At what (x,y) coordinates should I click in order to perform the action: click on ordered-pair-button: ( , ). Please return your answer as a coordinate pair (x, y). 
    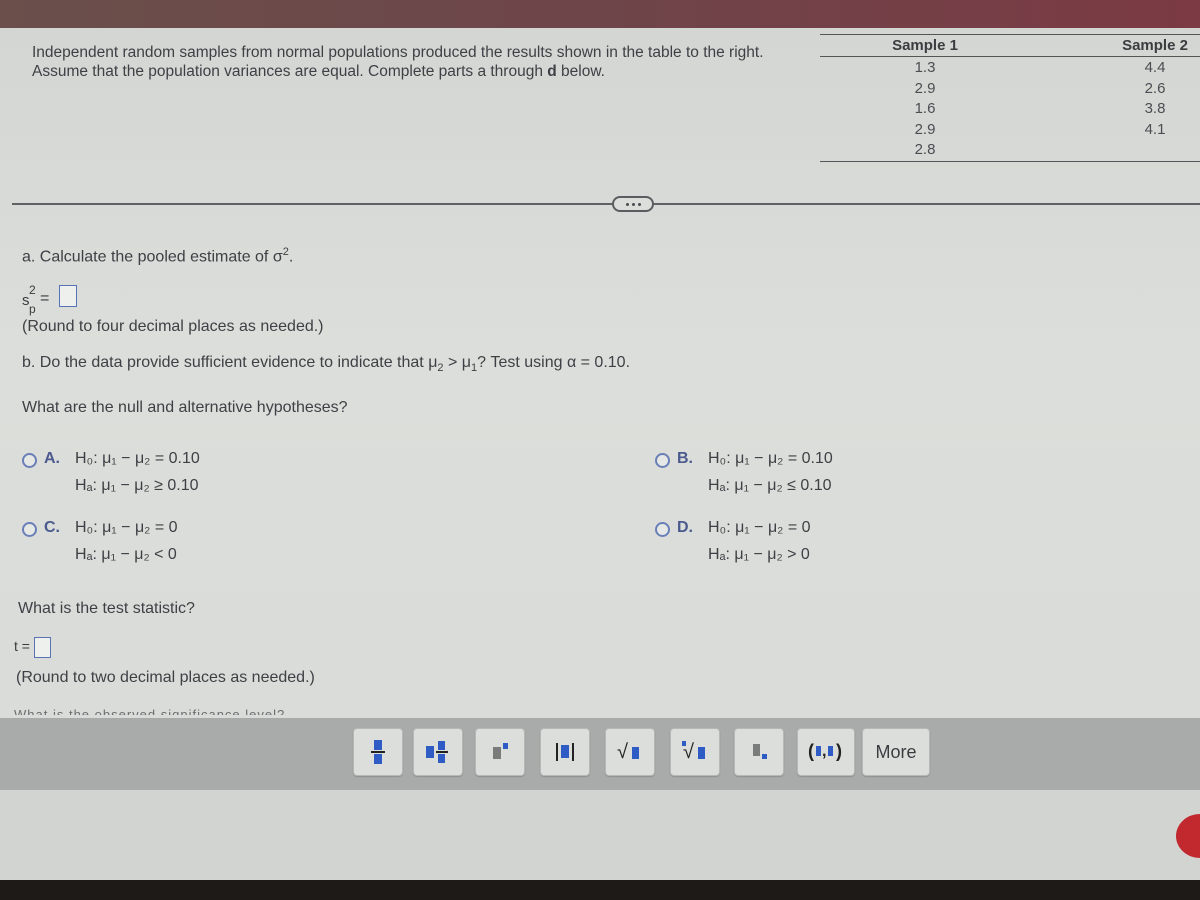
    Looking at the image, I should click on (826, 752).